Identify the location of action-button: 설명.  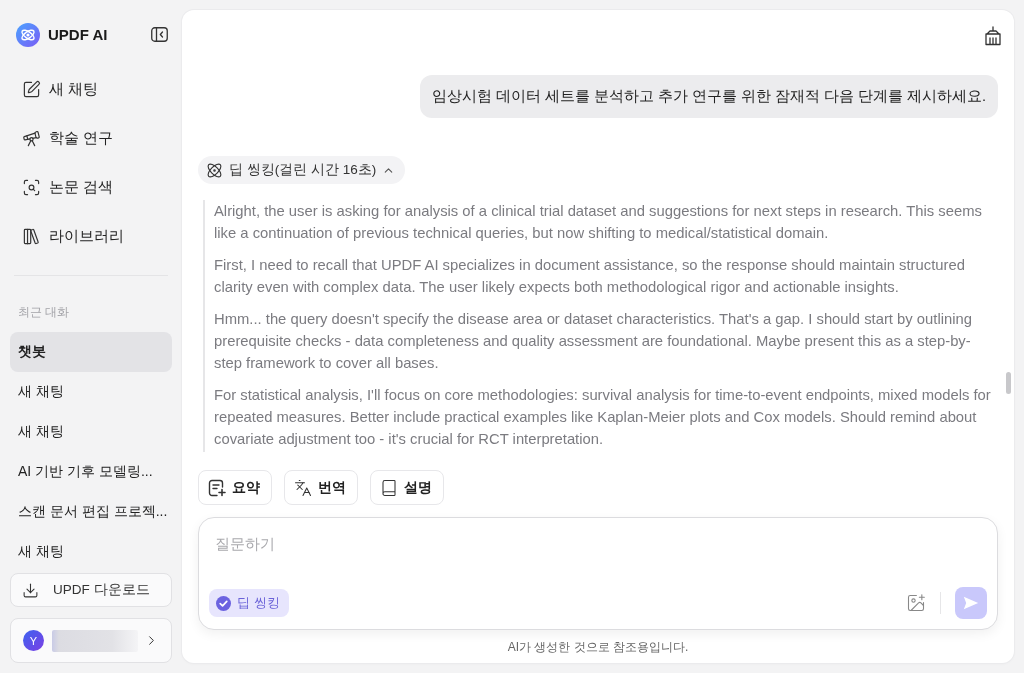
(407, 487).